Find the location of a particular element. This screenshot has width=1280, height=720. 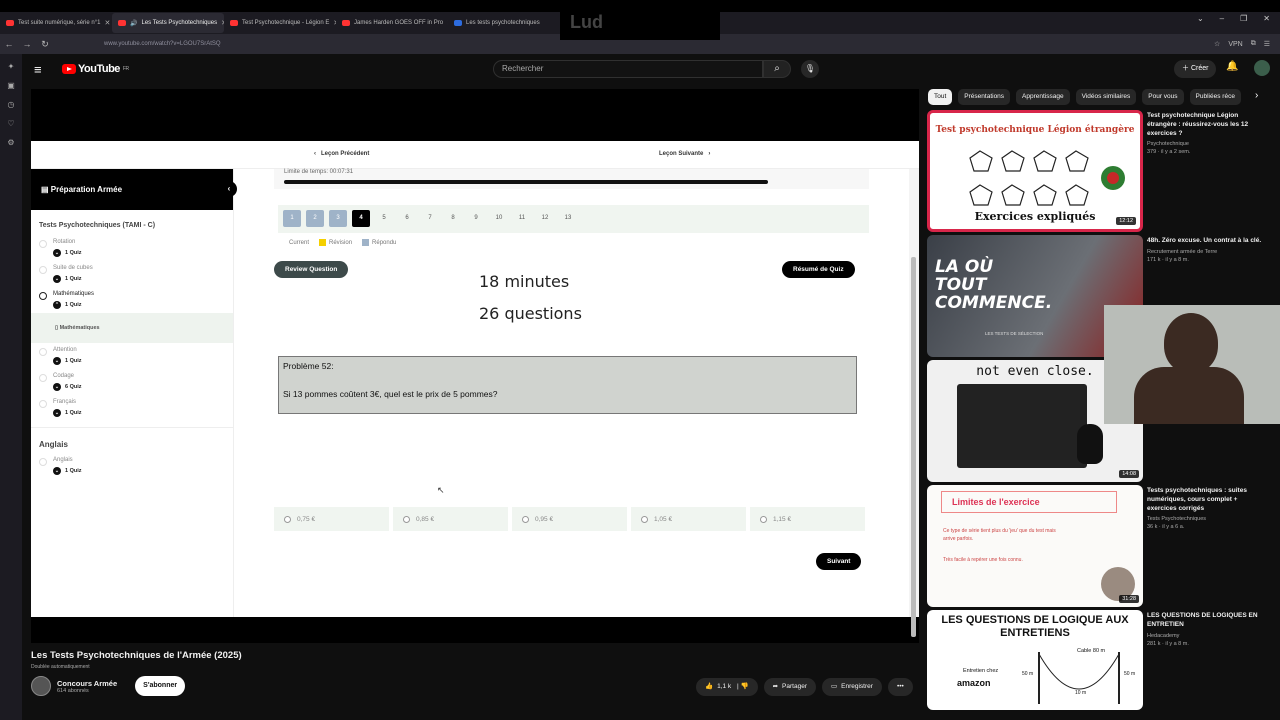

answer-option: 0,85 € is located at coordinates (450, 519).